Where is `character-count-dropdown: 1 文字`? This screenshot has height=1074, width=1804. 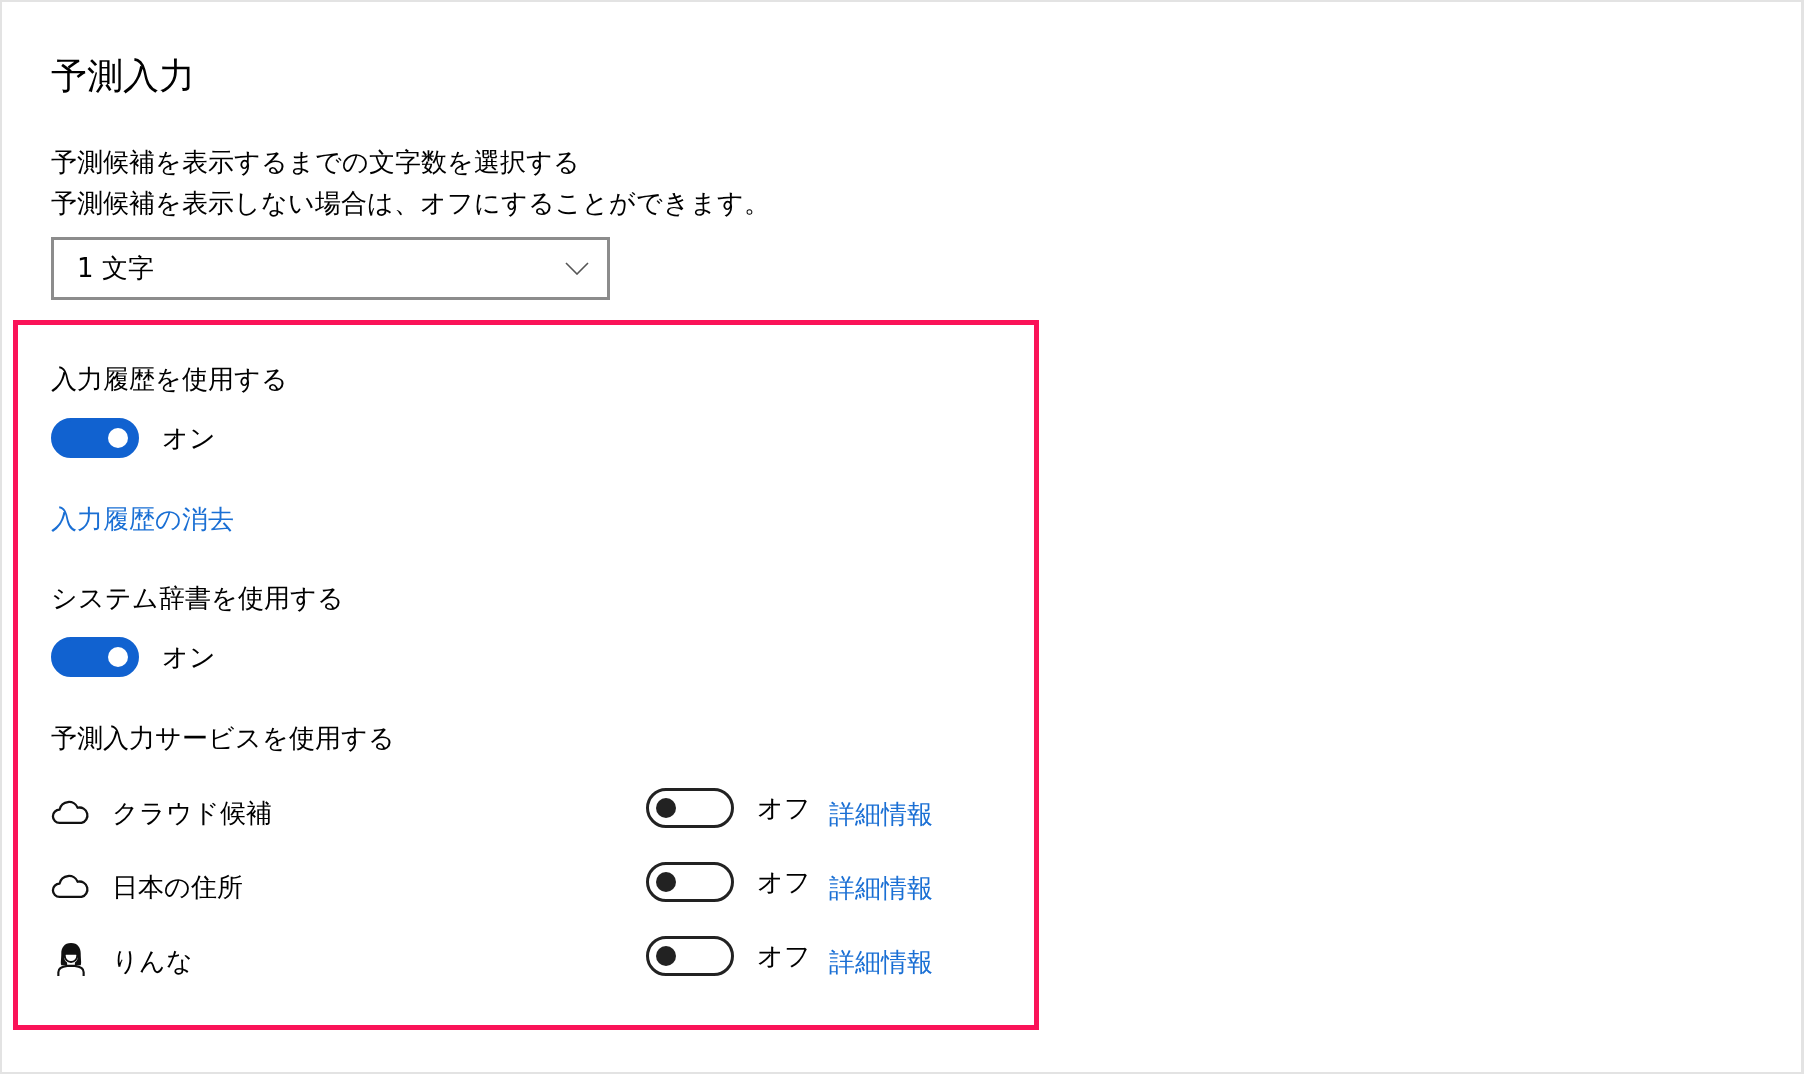 character-count-dropdown: 1 文字 is located at coordinates (330, 268).